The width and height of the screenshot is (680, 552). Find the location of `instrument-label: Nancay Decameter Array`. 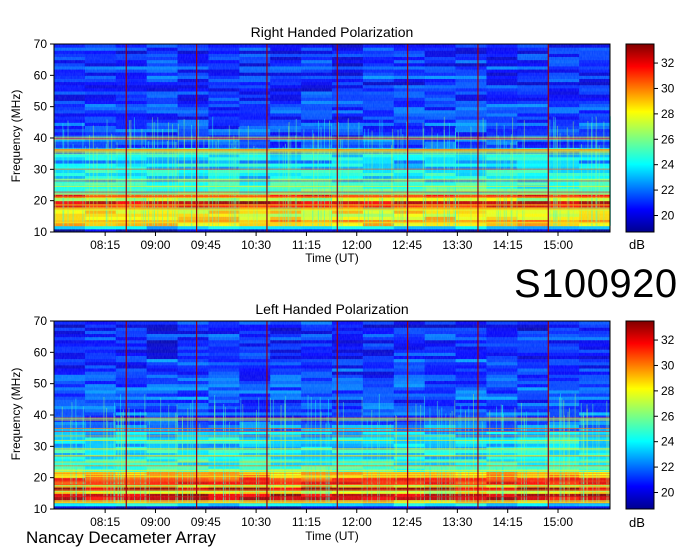

instrument-label: Nancay Decameter Array is located at coordinates (121, 537).